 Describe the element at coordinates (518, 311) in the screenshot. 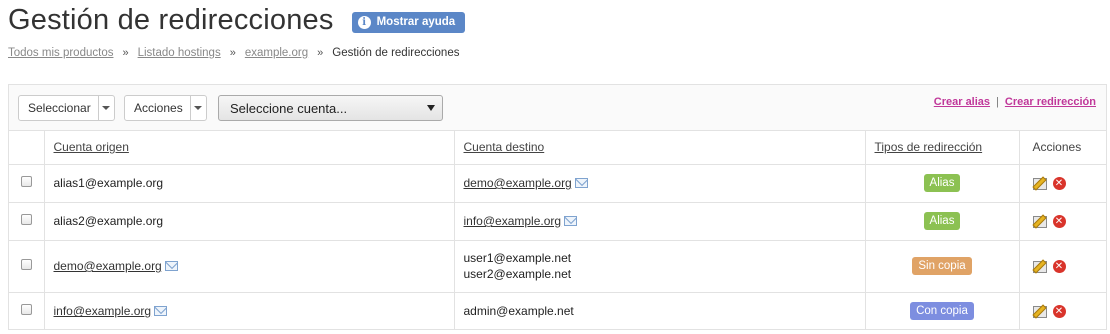

I see `destination-account: admin@example.net` at that location.